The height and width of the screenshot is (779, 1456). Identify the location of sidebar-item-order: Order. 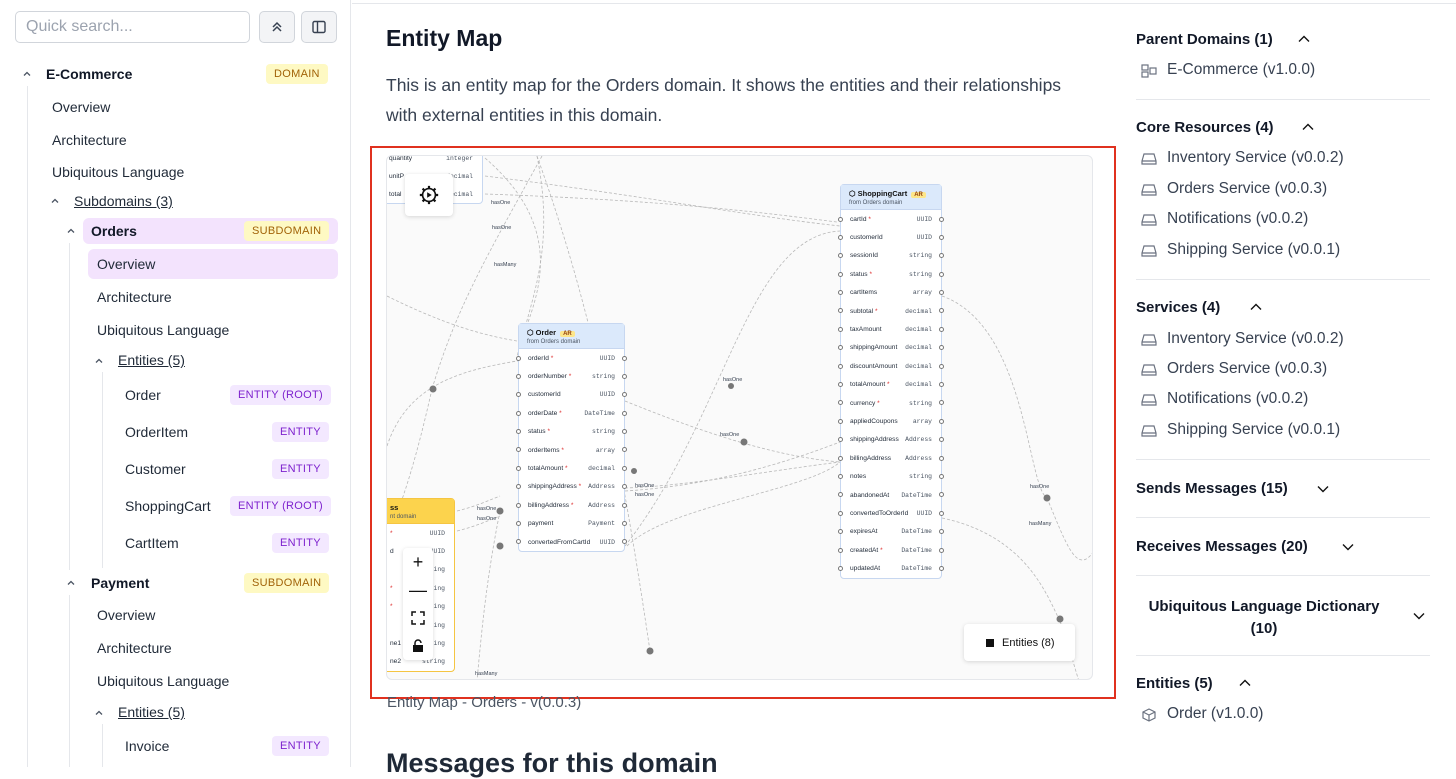
(143, 395).